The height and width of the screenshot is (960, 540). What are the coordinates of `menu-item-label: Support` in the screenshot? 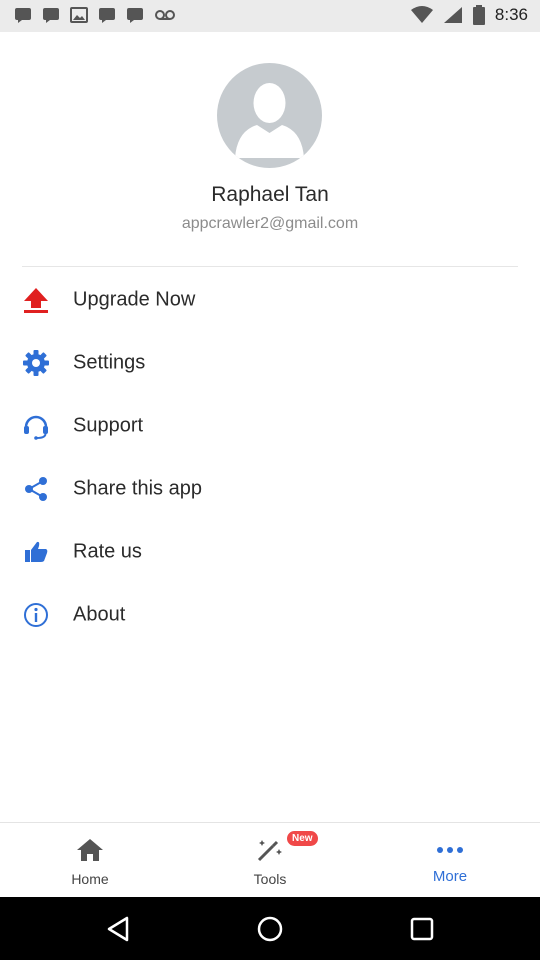 It's located at (108, 425).